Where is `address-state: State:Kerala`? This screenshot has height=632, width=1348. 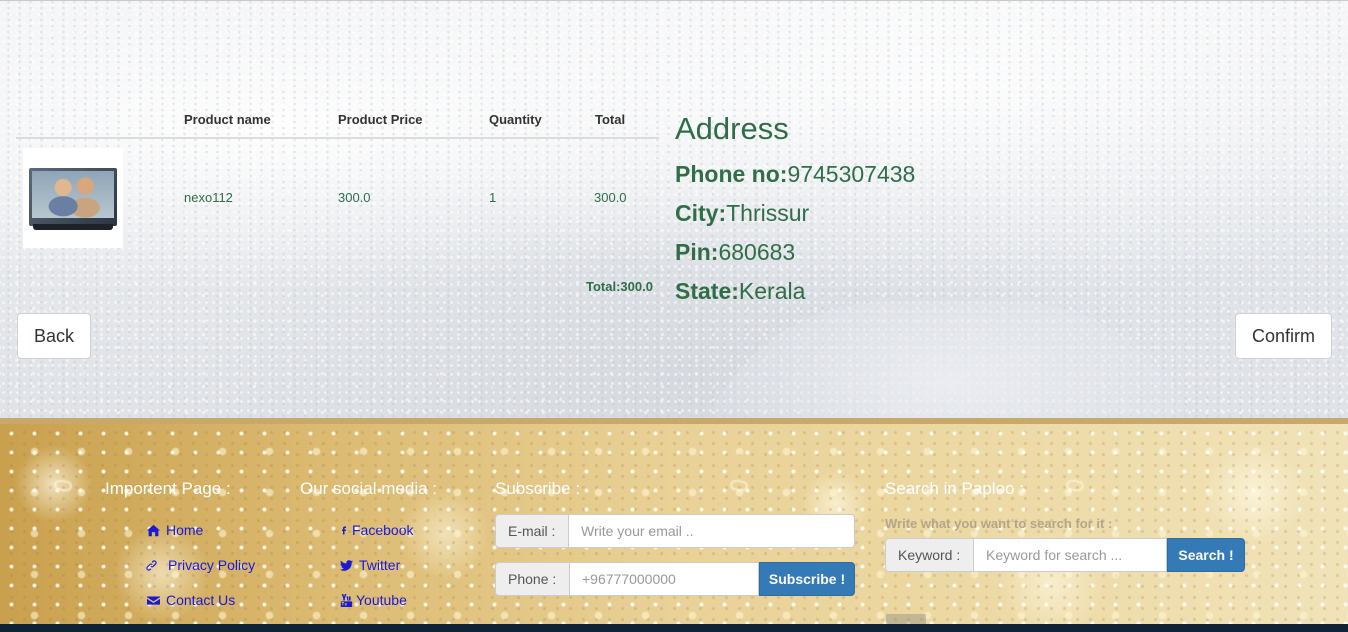 address-state: State:Kerala is located at coordinates (740, 291).